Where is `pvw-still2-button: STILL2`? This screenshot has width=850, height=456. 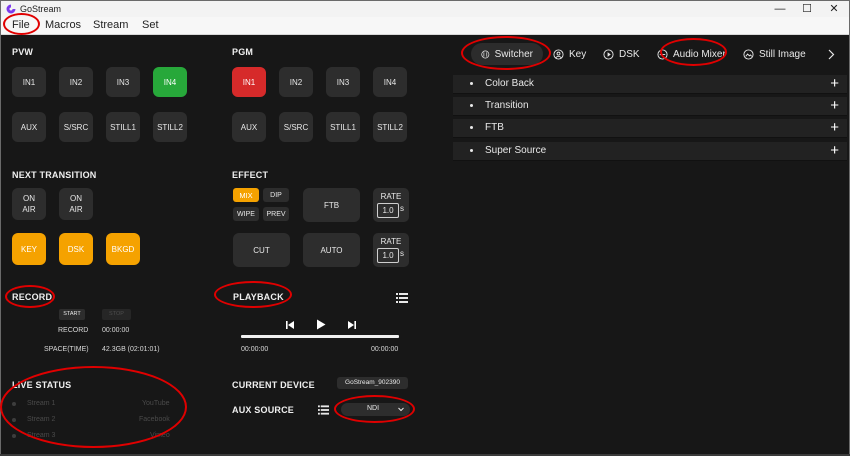 pvw-still2-button: STILL2 is located at coordinates (170, 127).